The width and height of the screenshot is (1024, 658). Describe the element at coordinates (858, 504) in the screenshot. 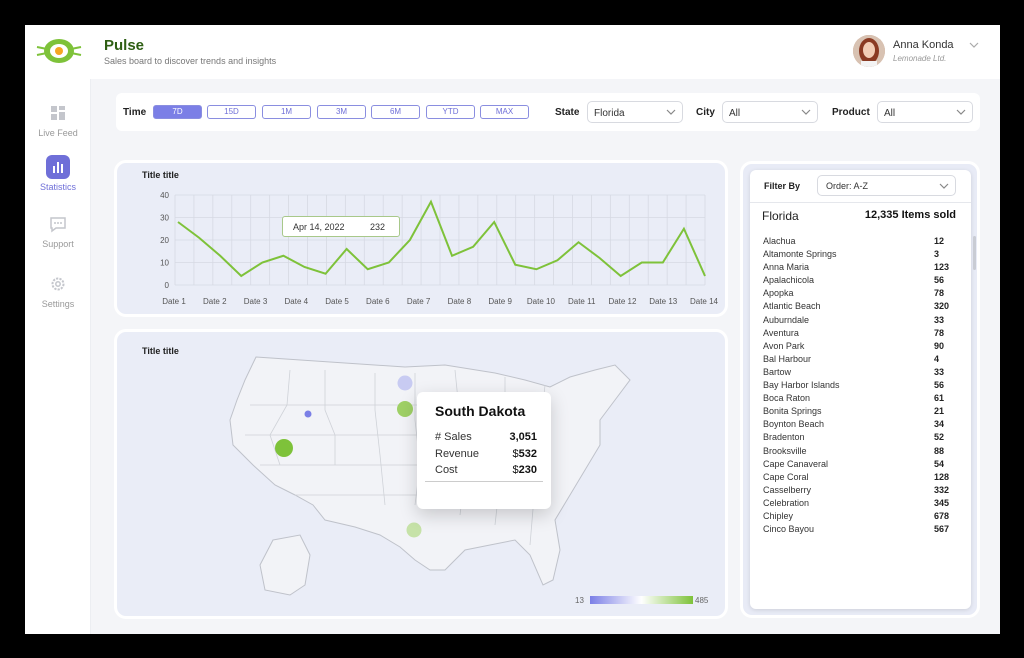

I see `list-item: Celebration 345` at that location.